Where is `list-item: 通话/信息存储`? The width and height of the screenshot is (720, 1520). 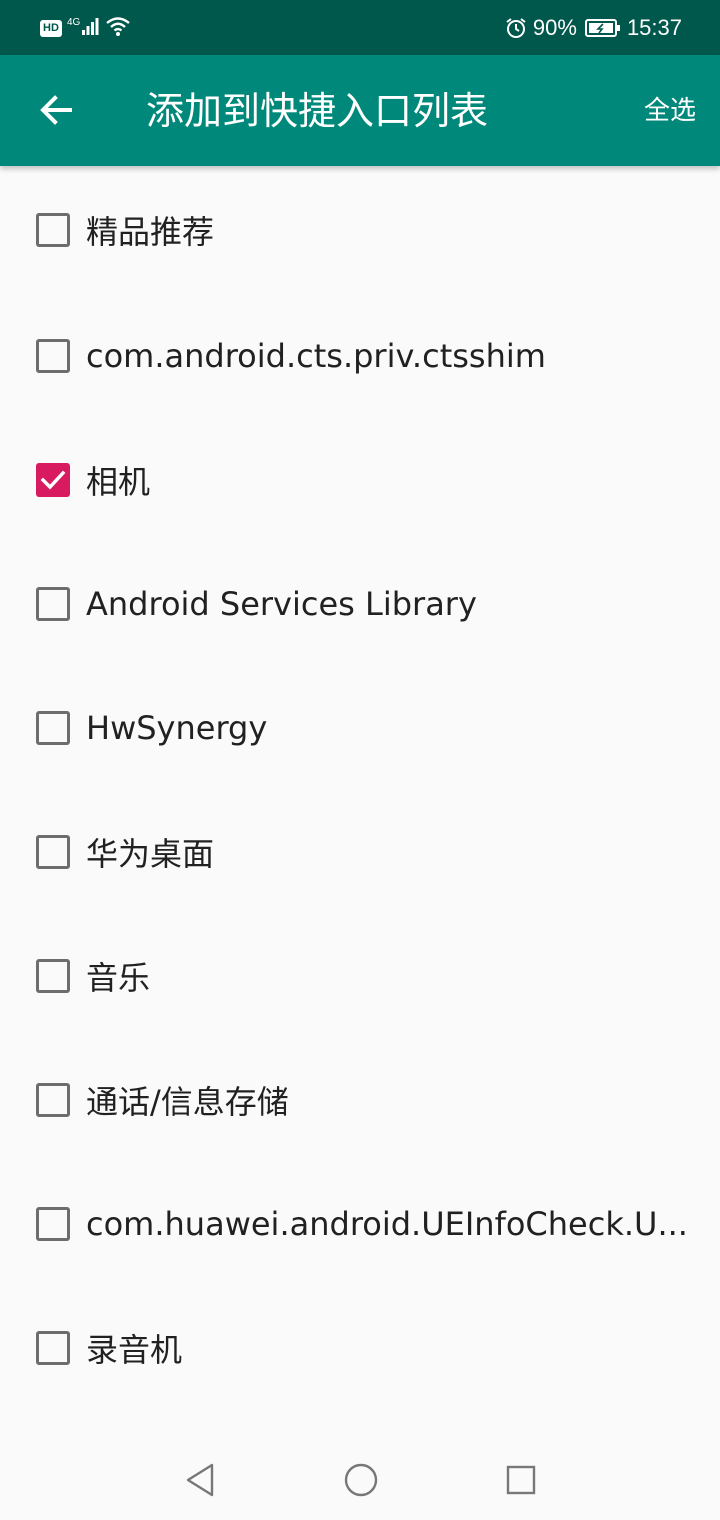 list-item: 通话/信息存储 is located at coordinates (360, 1100).